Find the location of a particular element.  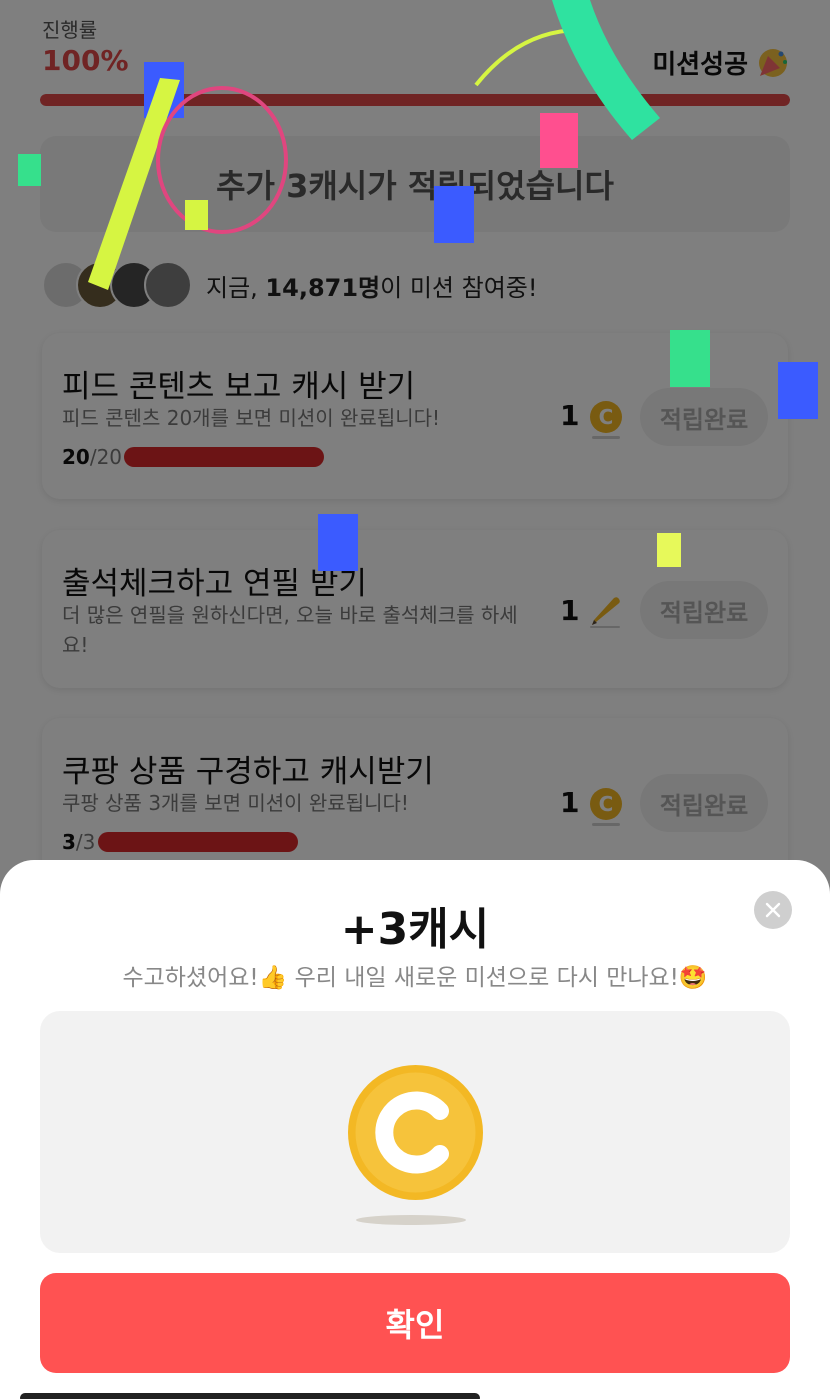

close-button is located at coordinates (773, 910).